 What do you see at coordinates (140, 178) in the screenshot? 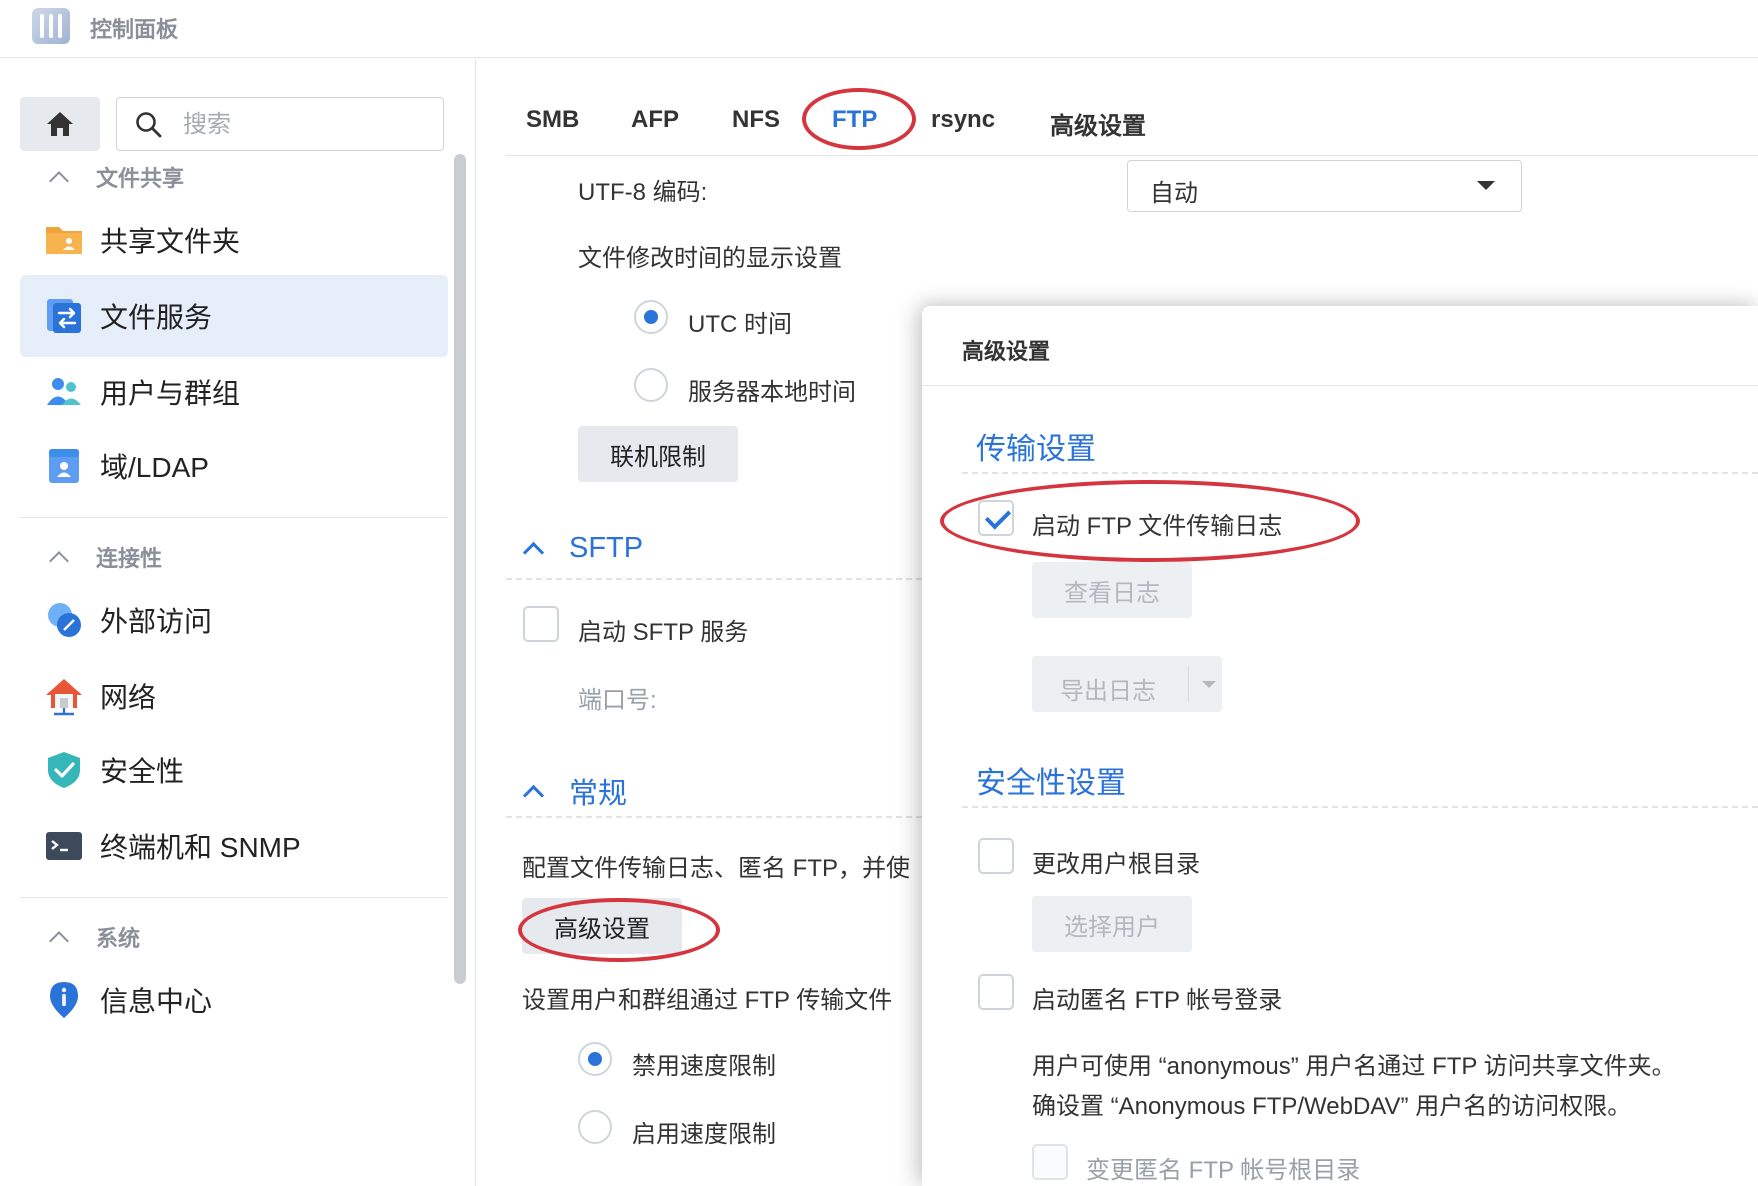
I see `section-label: 文件共享` at bounding box center [140, 178].